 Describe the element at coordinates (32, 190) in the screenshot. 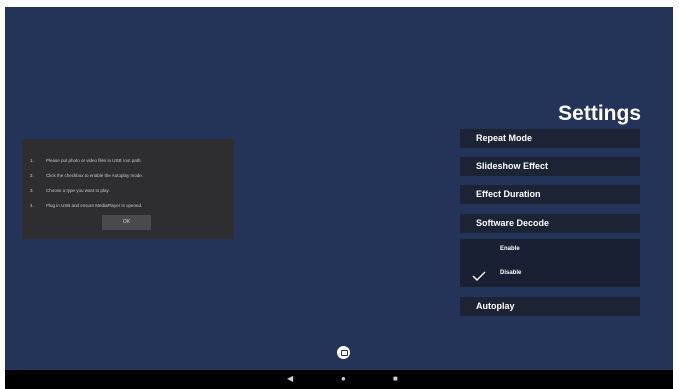

I see `instruction-number: 3.` at that location.